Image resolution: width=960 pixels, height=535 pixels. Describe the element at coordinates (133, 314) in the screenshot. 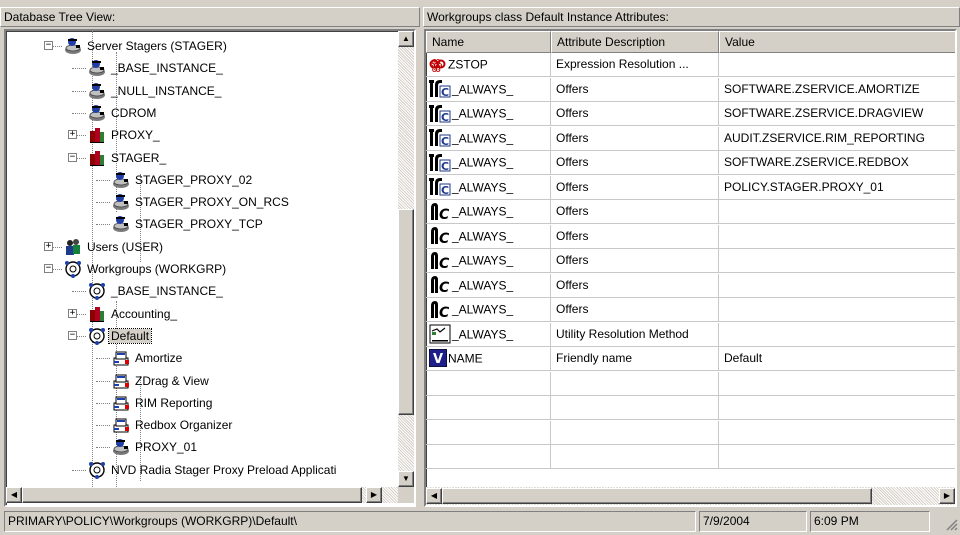

I see `tree-node: Accounting_` at that location.